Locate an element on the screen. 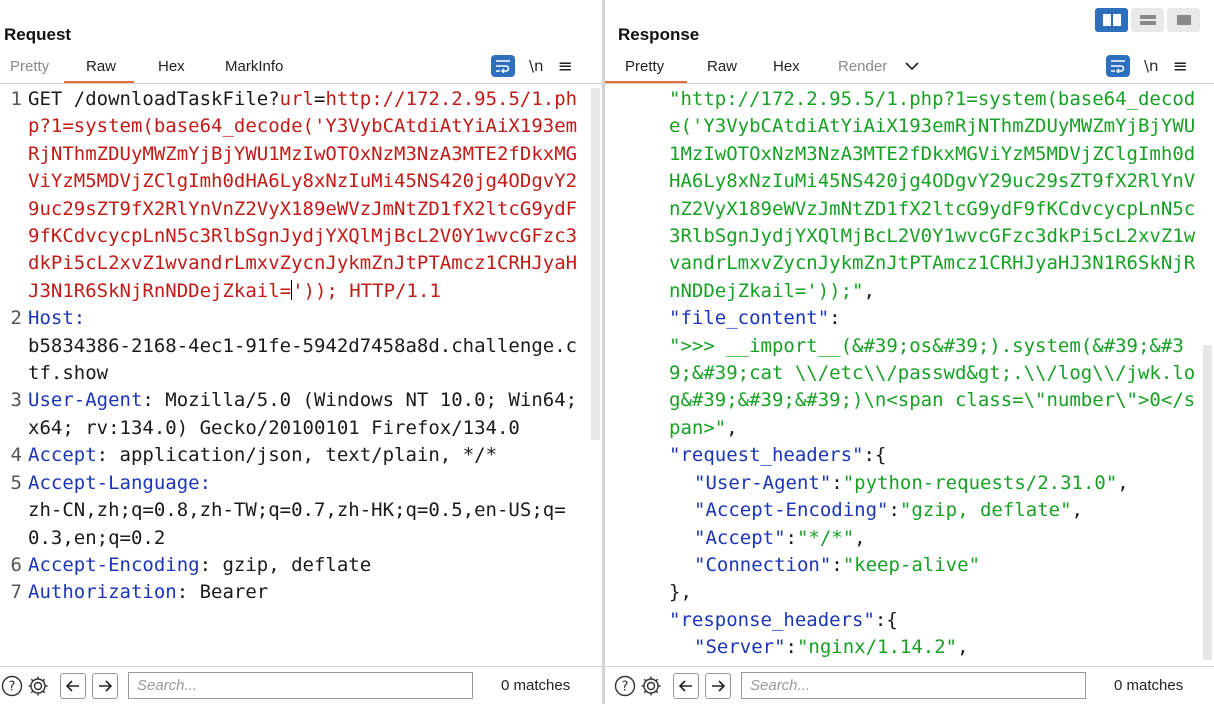 This screenshot has width=1214, height=704. chevron-down-icon is located at coordinates (913, 70).